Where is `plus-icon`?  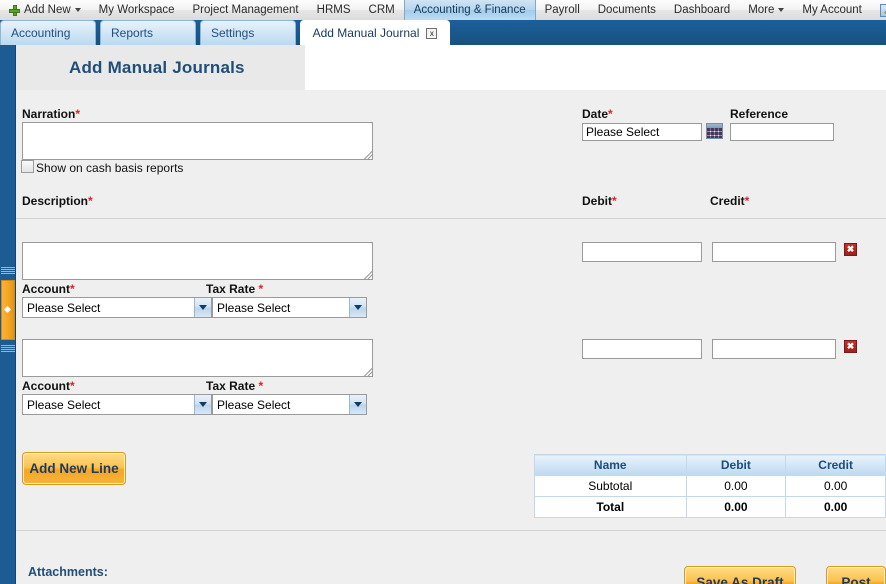 plus-icon is located at coordinates (14, 10).